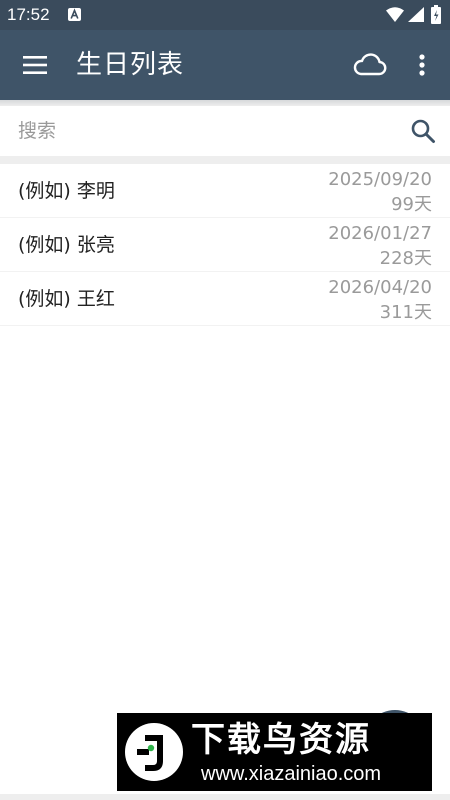  What do you see at coordinates (380, 179) in the screenshot?
I see `birthday-date: 2025/09/20` at bounding box center [380, 179].